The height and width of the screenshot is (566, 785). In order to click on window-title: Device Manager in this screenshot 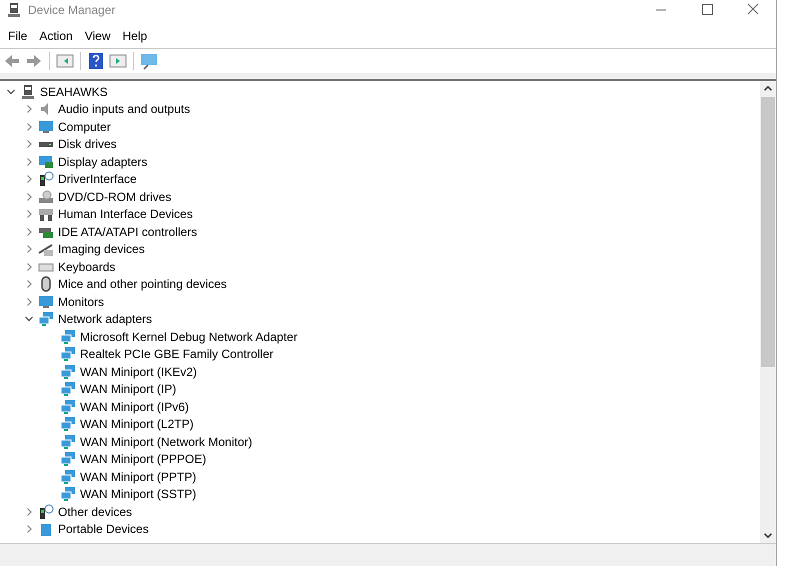, I will do `click(72, 10)`.